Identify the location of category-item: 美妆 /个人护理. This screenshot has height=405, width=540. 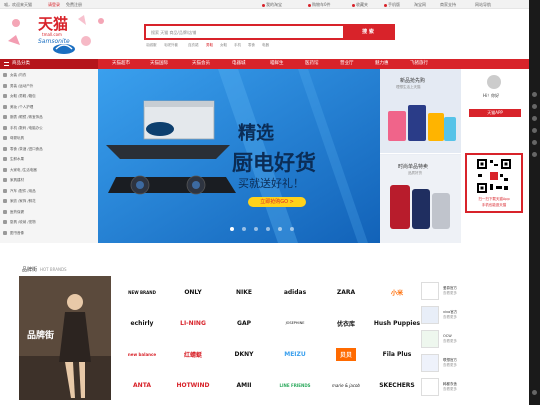
(49, 107).